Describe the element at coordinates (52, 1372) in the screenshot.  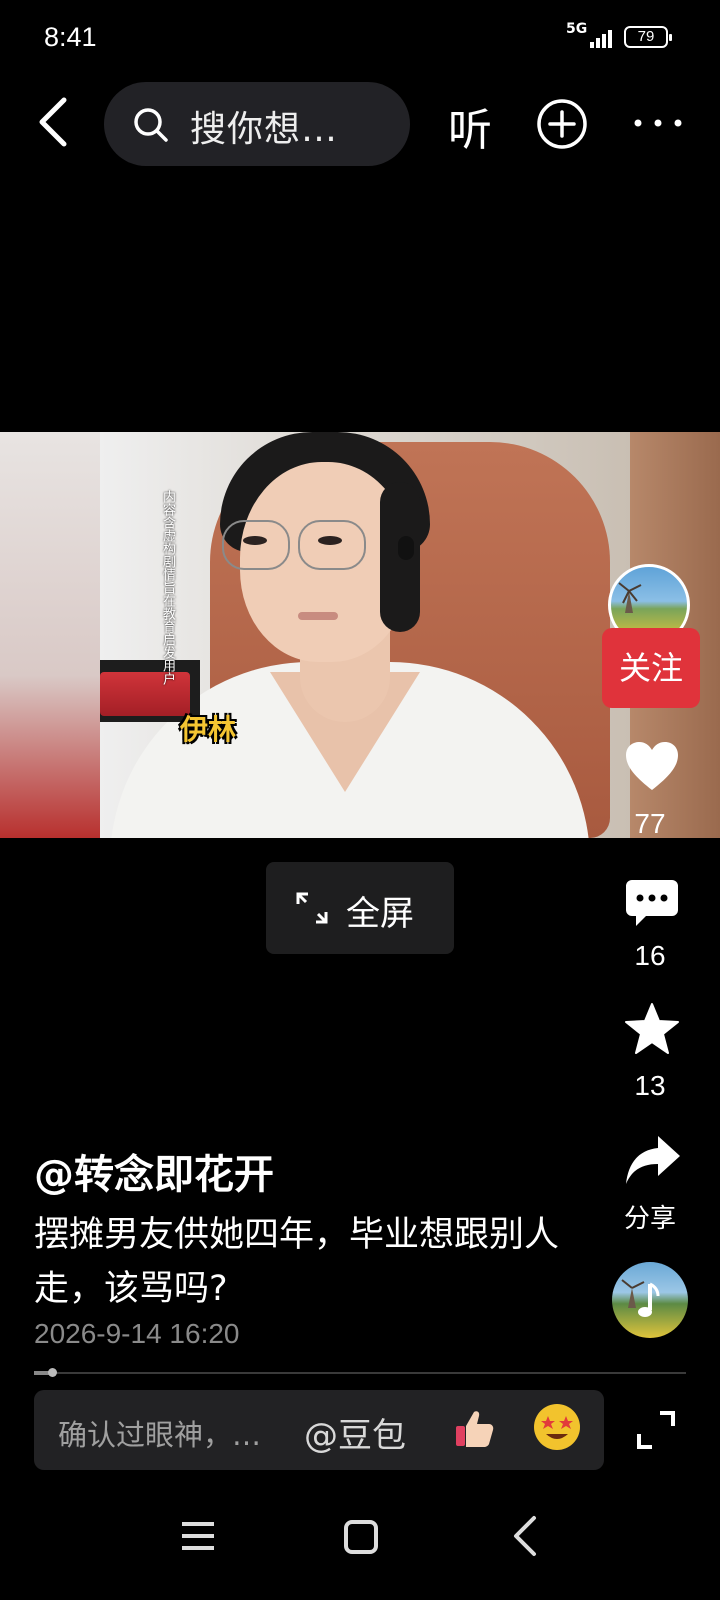
I see `progress-handle` at that location.